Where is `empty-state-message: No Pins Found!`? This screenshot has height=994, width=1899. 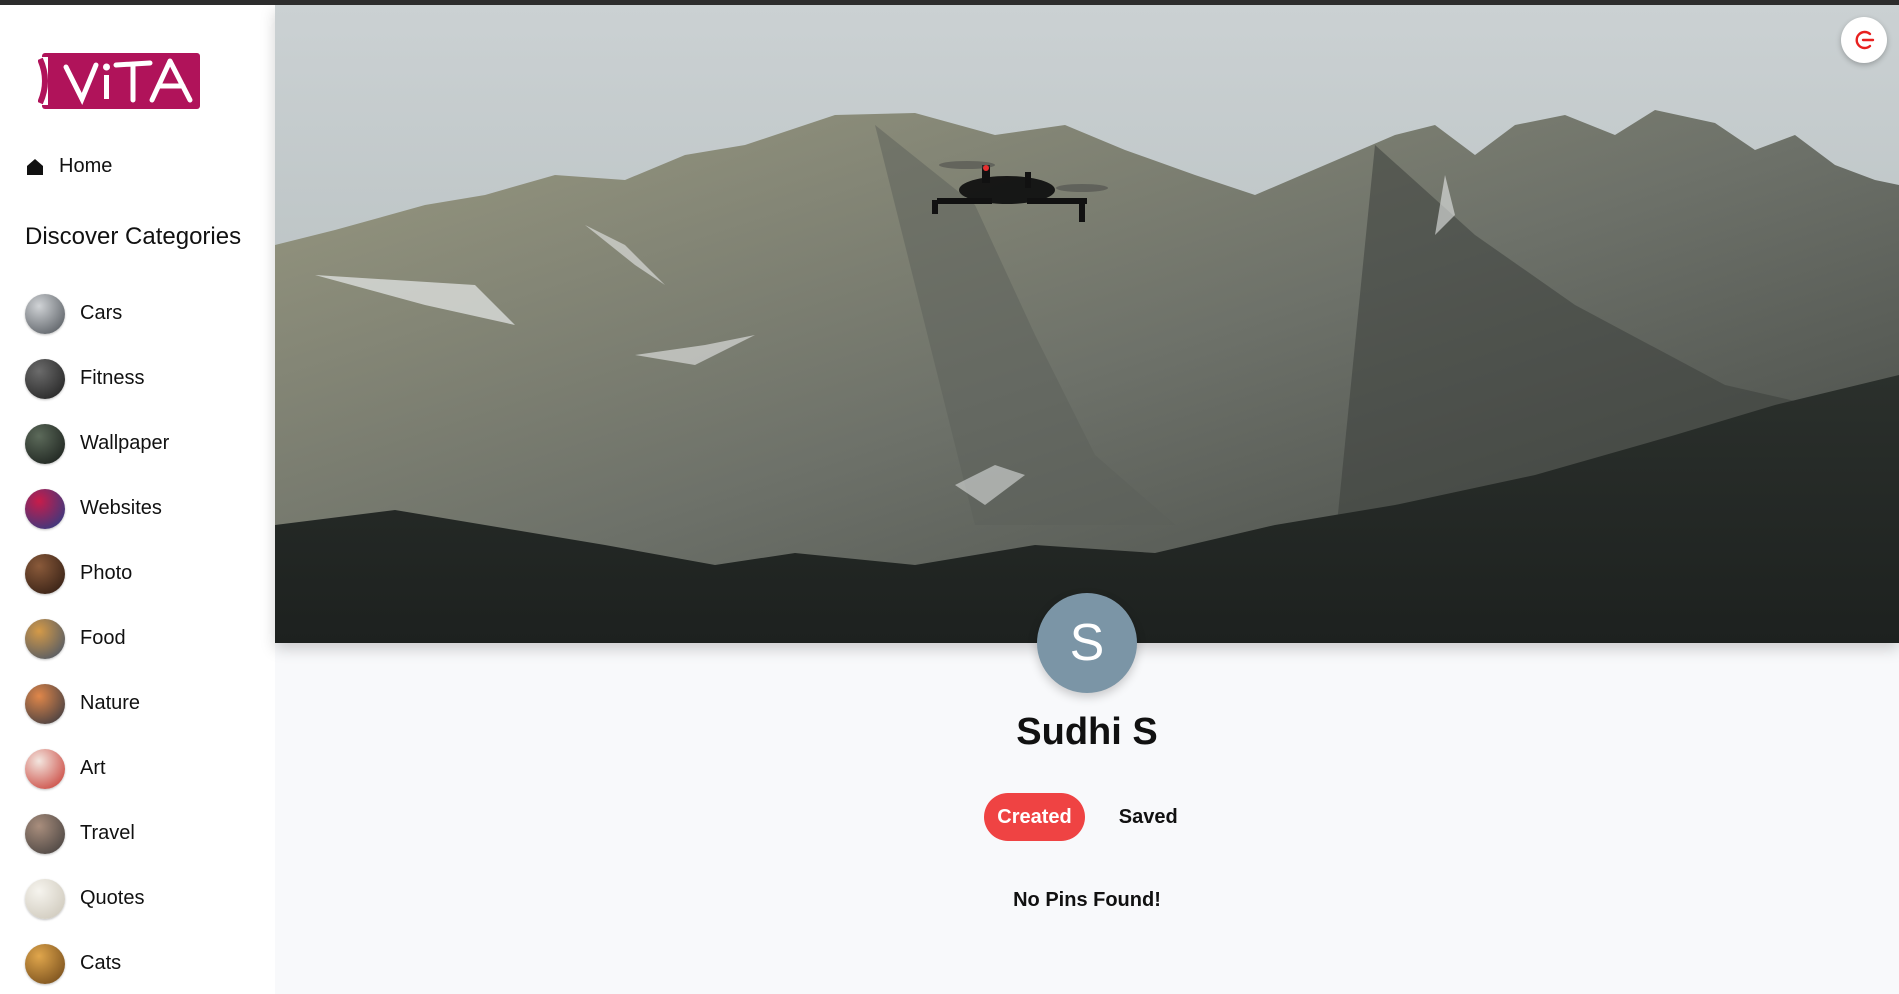
empty-state-message: No Pins Found! is located at coordinates (1087, 900).